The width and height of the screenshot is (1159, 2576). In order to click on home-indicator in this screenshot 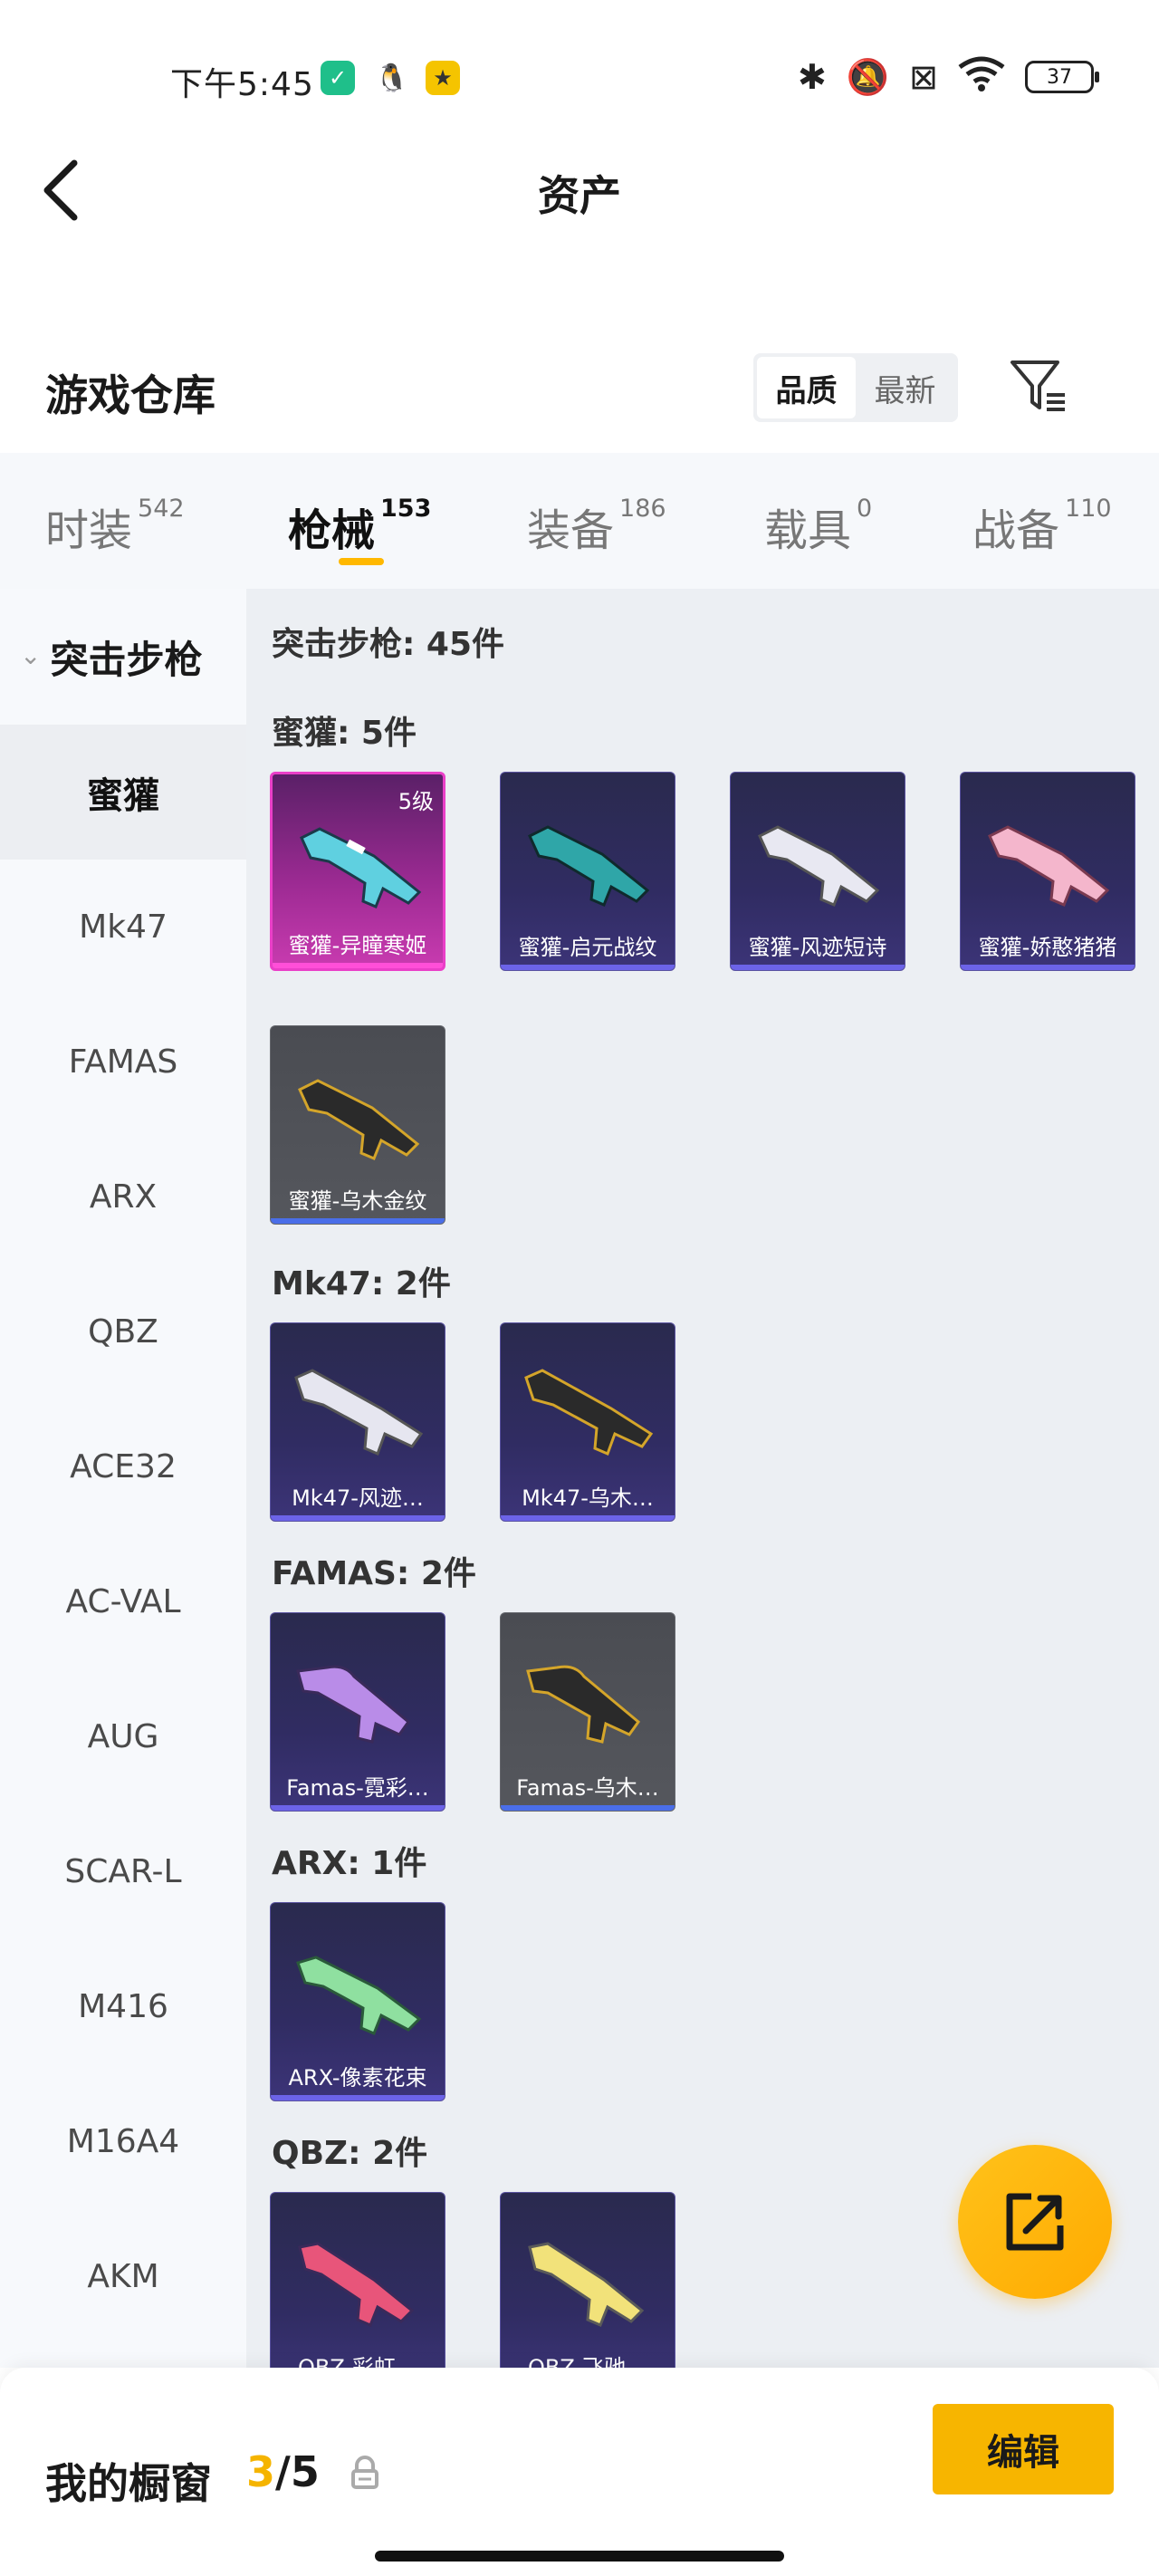, I will do `click(579, 2556)`.